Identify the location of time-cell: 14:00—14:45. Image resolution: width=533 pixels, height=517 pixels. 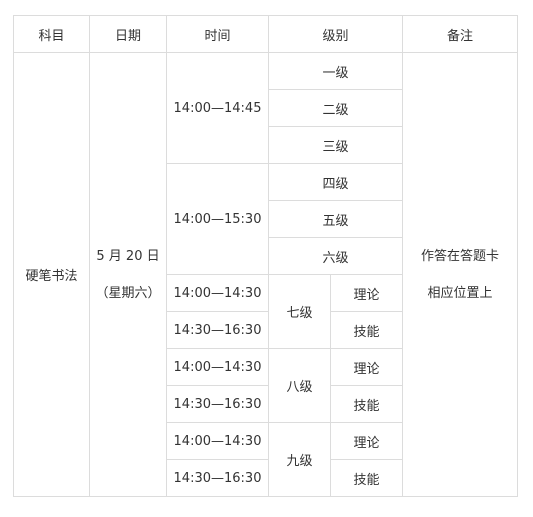
(217, 108).